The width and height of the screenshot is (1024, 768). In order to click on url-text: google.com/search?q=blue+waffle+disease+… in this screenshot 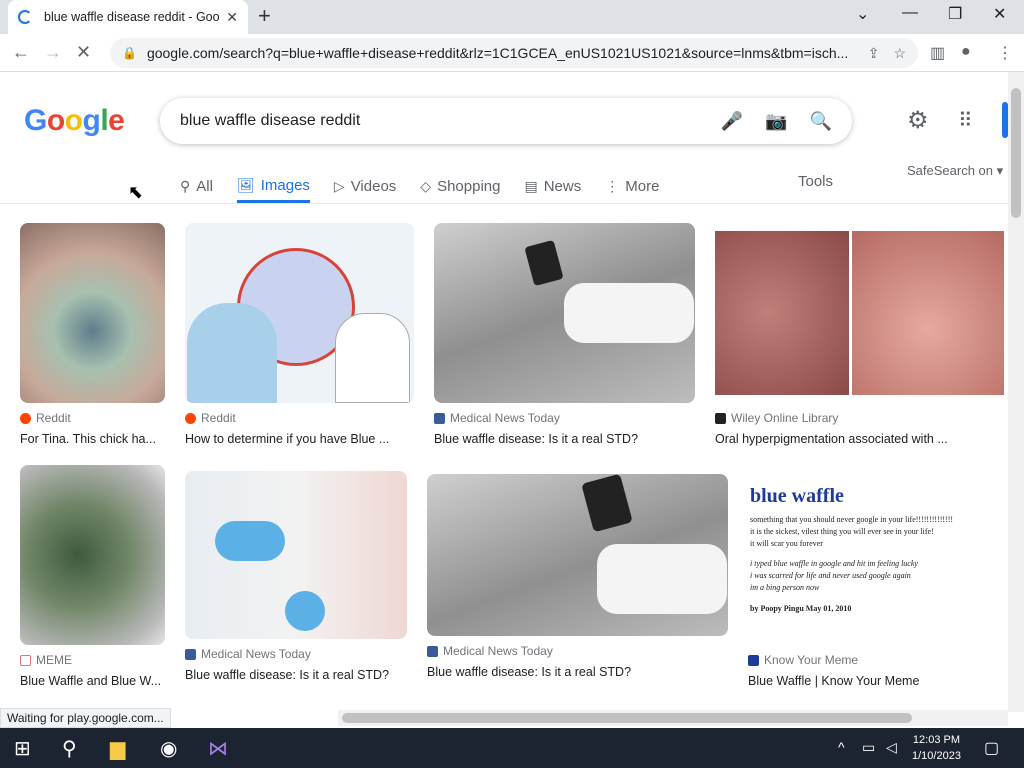, I will do `click(500, 53)`.